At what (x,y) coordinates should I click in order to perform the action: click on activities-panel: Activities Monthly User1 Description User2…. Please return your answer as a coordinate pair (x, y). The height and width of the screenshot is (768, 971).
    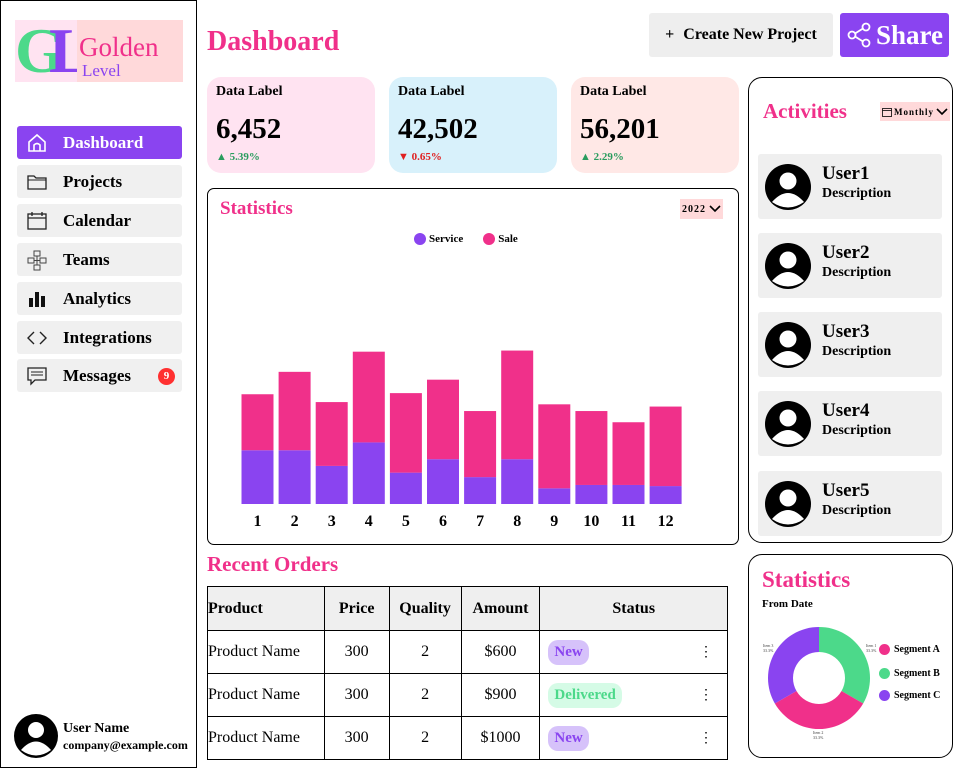
    Looking at the image, I should click on (850, 310).